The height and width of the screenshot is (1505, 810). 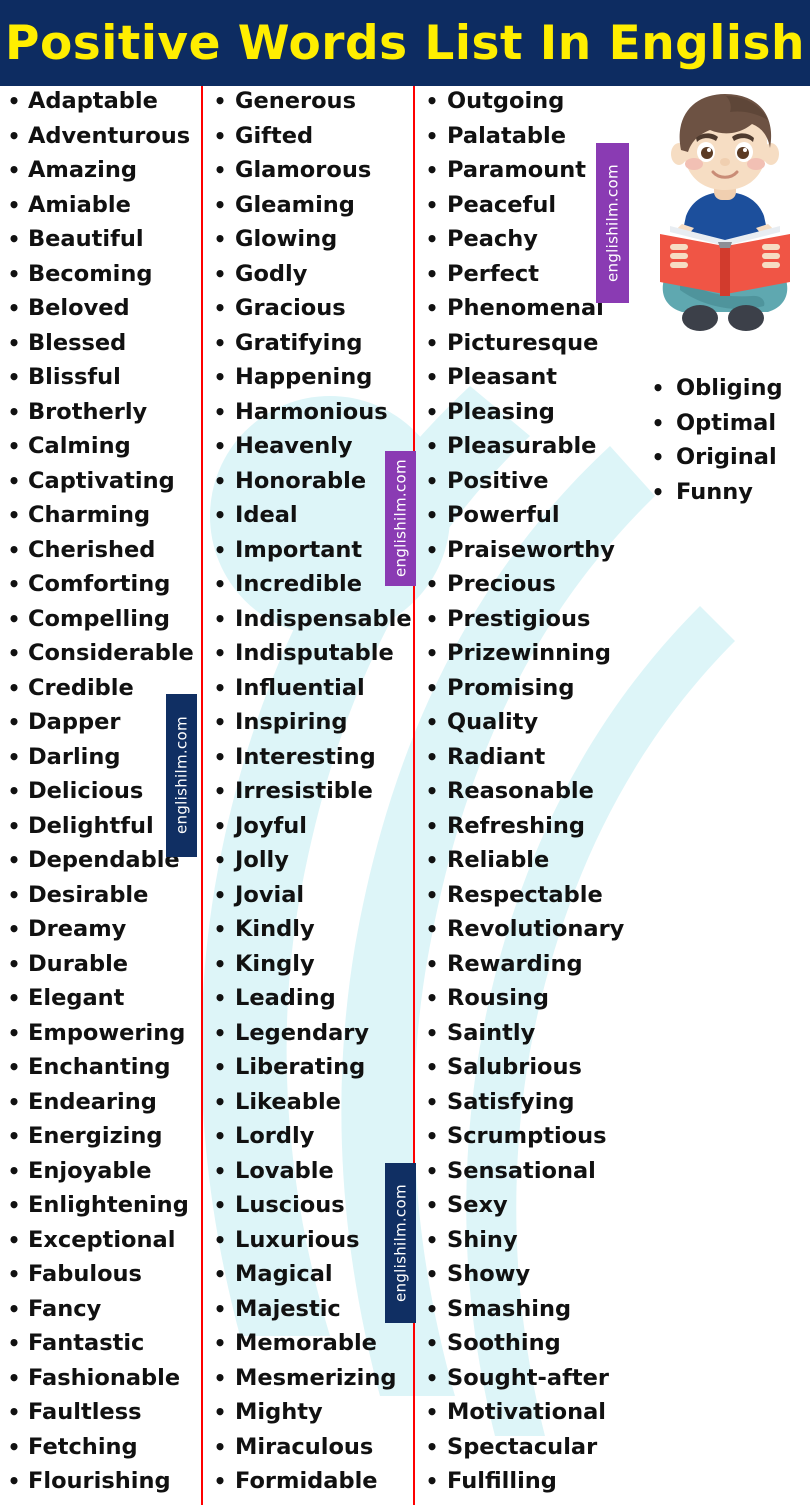 I want to click on word-label: Fetching, so click(x=83, y=1446).